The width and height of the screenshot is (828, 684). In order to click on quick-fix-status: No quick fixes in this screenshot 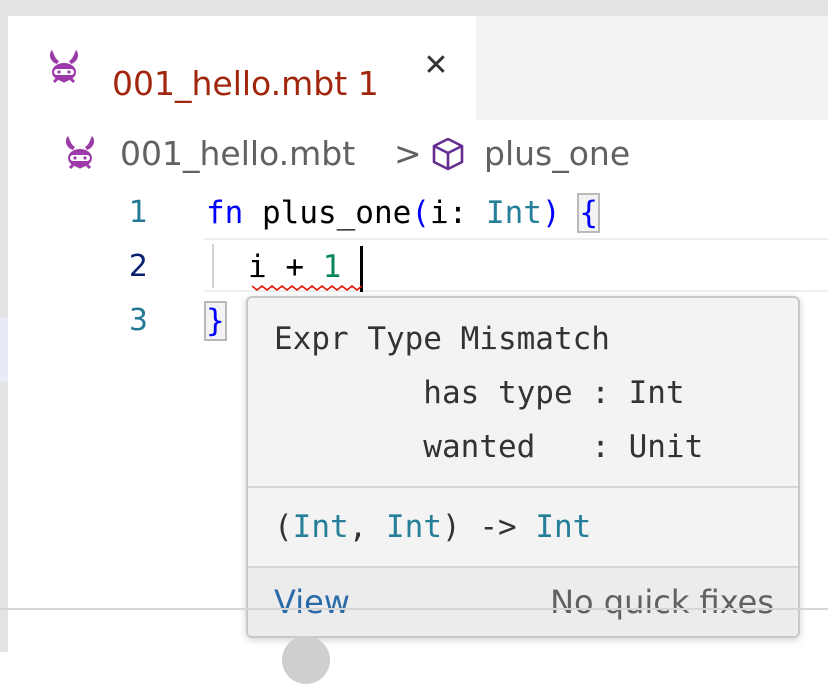, I will do `click(662, 602)`.